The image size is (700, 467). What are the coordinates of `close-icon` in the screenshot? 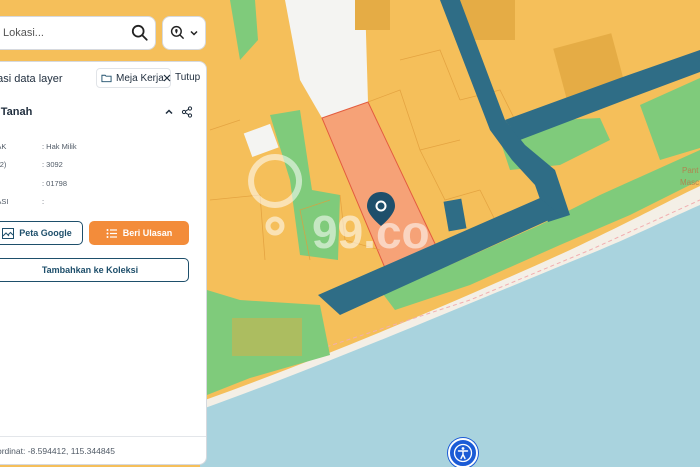 It's located at (167, 77).